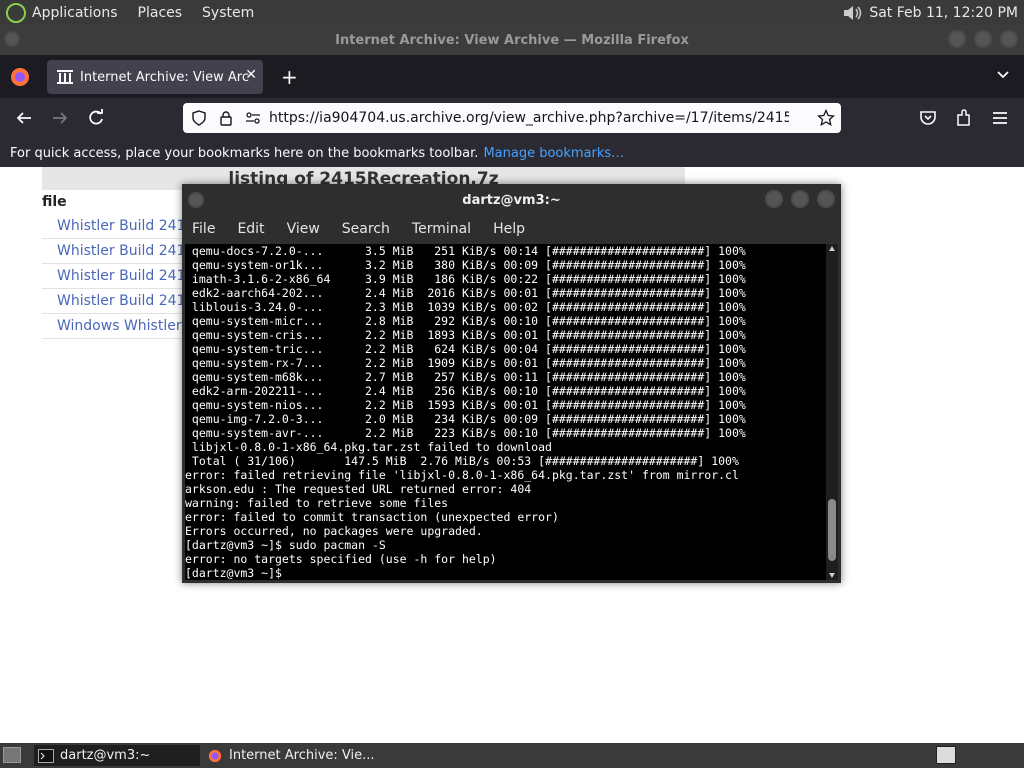 The height and width of the screenshot is (768, 1024). What do you see at coordinates (228, 13) in the screenshot?
I see `menu-system: System` at bounding box center [228, 13].